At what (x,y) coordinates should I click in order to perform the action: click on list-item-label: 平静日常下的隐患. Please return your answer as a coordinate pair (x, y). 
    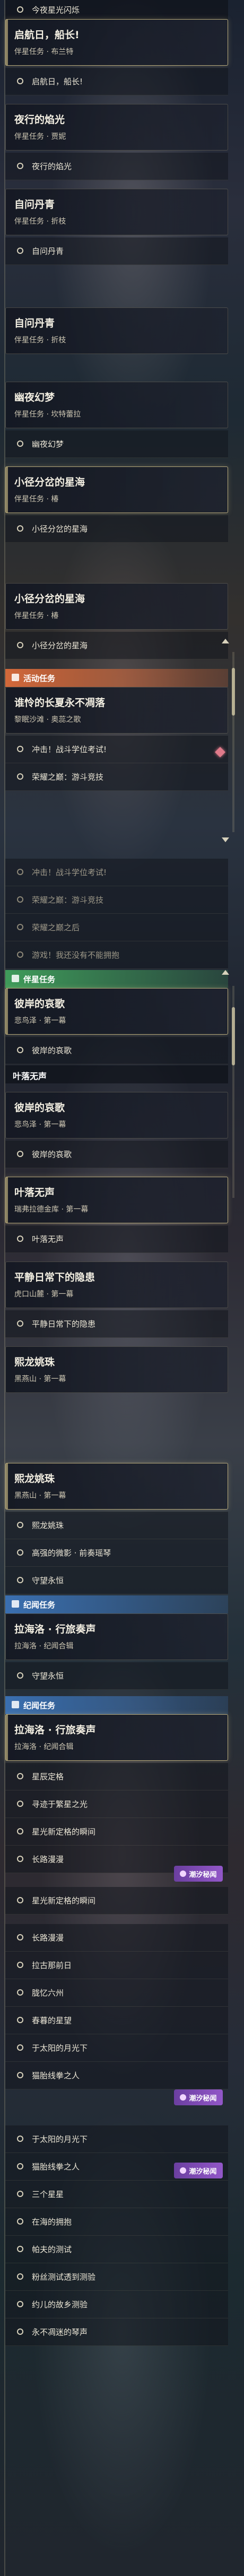
    Looking at the image, I should click on (64, 1324).